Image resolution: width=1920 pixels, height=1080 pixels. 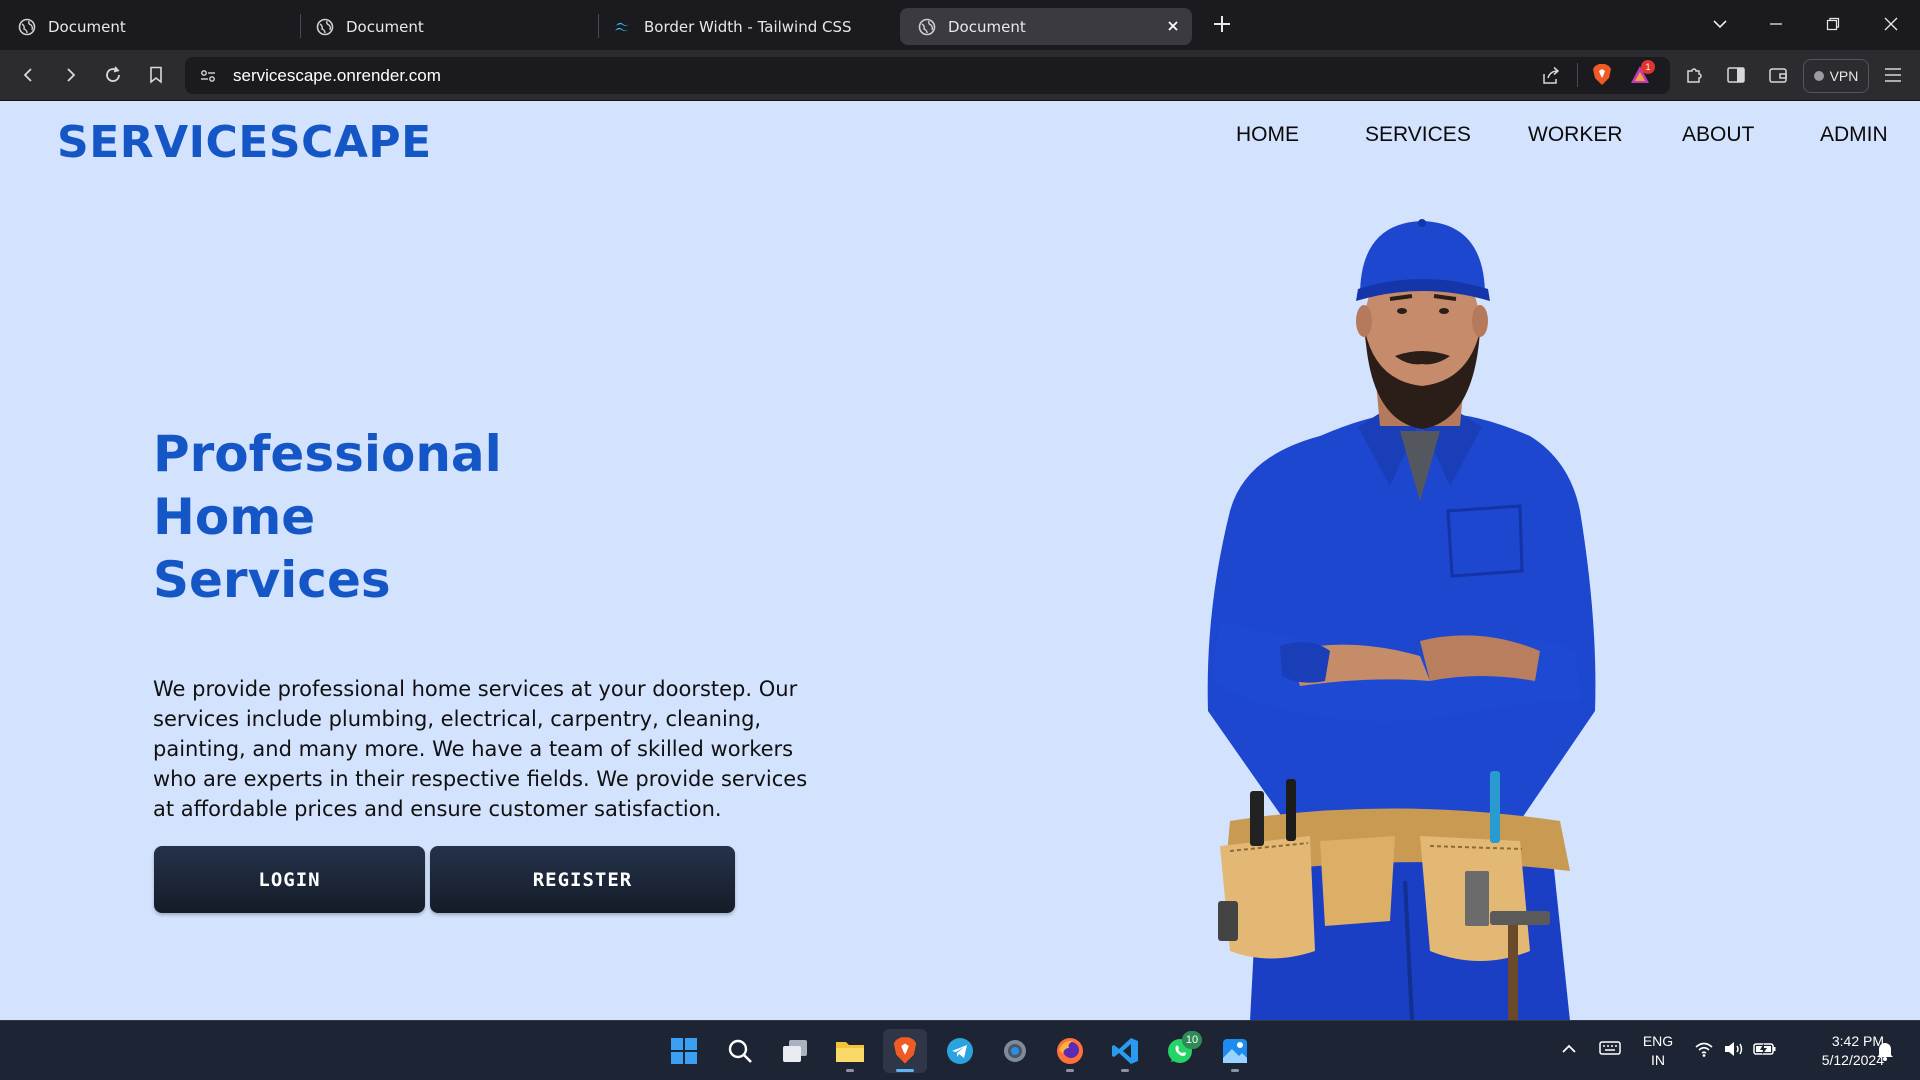 I want to click on bookmark-icon, so click(x=156, y=75).